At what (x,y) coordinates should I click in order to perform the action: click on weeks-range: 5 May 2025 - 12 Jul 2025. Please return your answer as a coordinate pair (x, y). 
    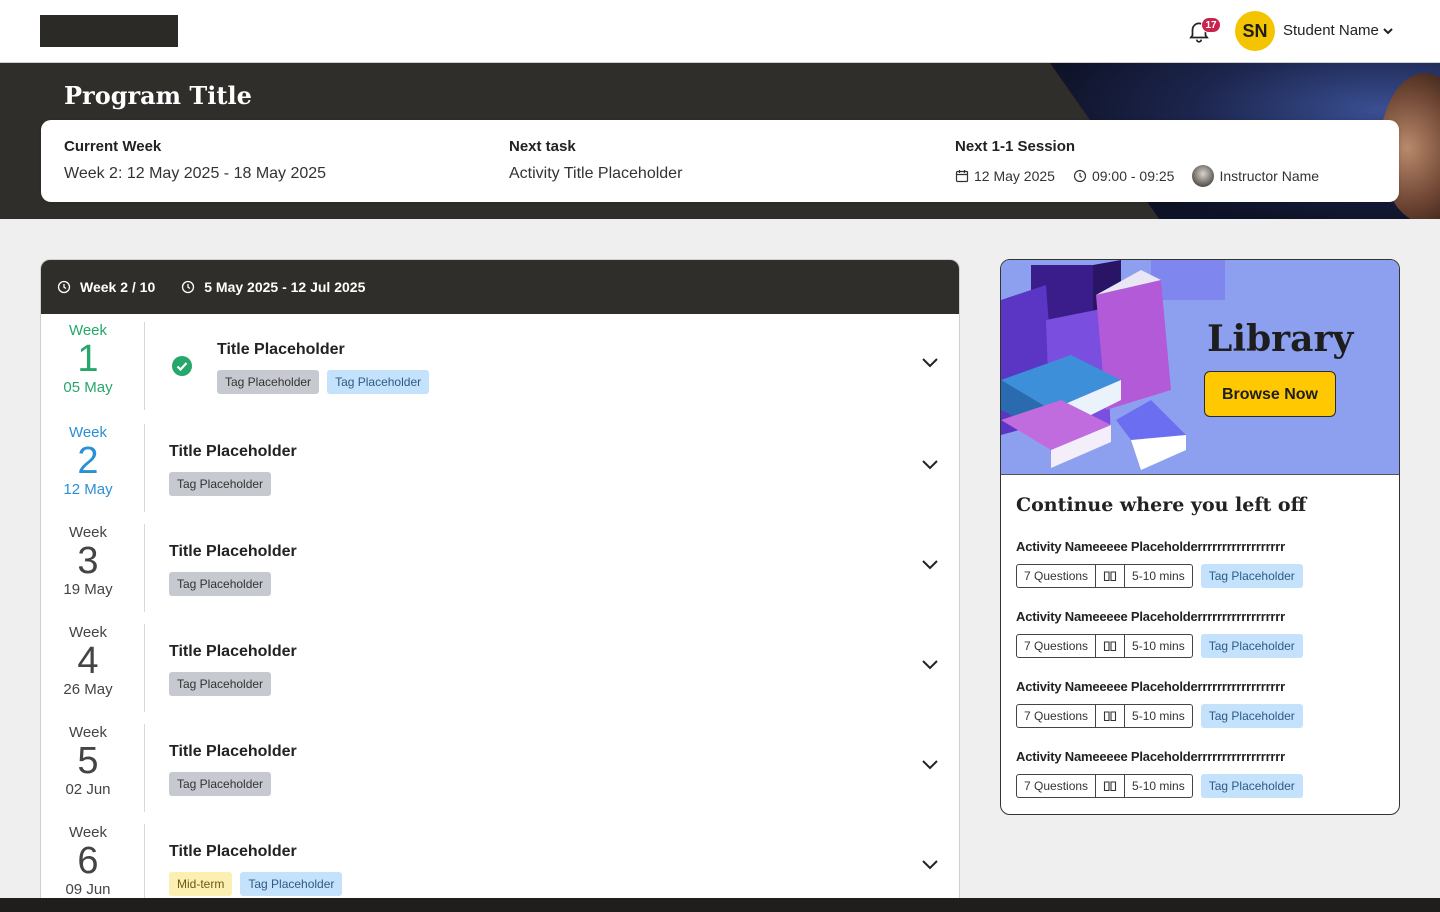
    Looking at the image, I should click on (285, 287).